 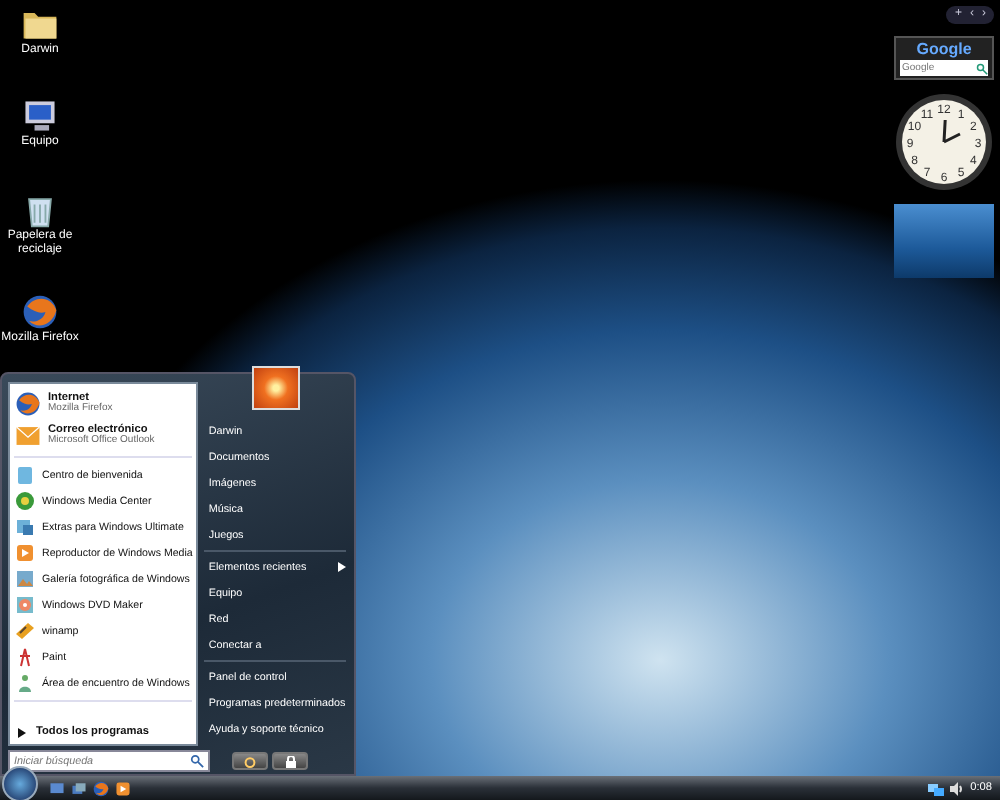 I want to click on disc-icon, so click(x=25, y=605).